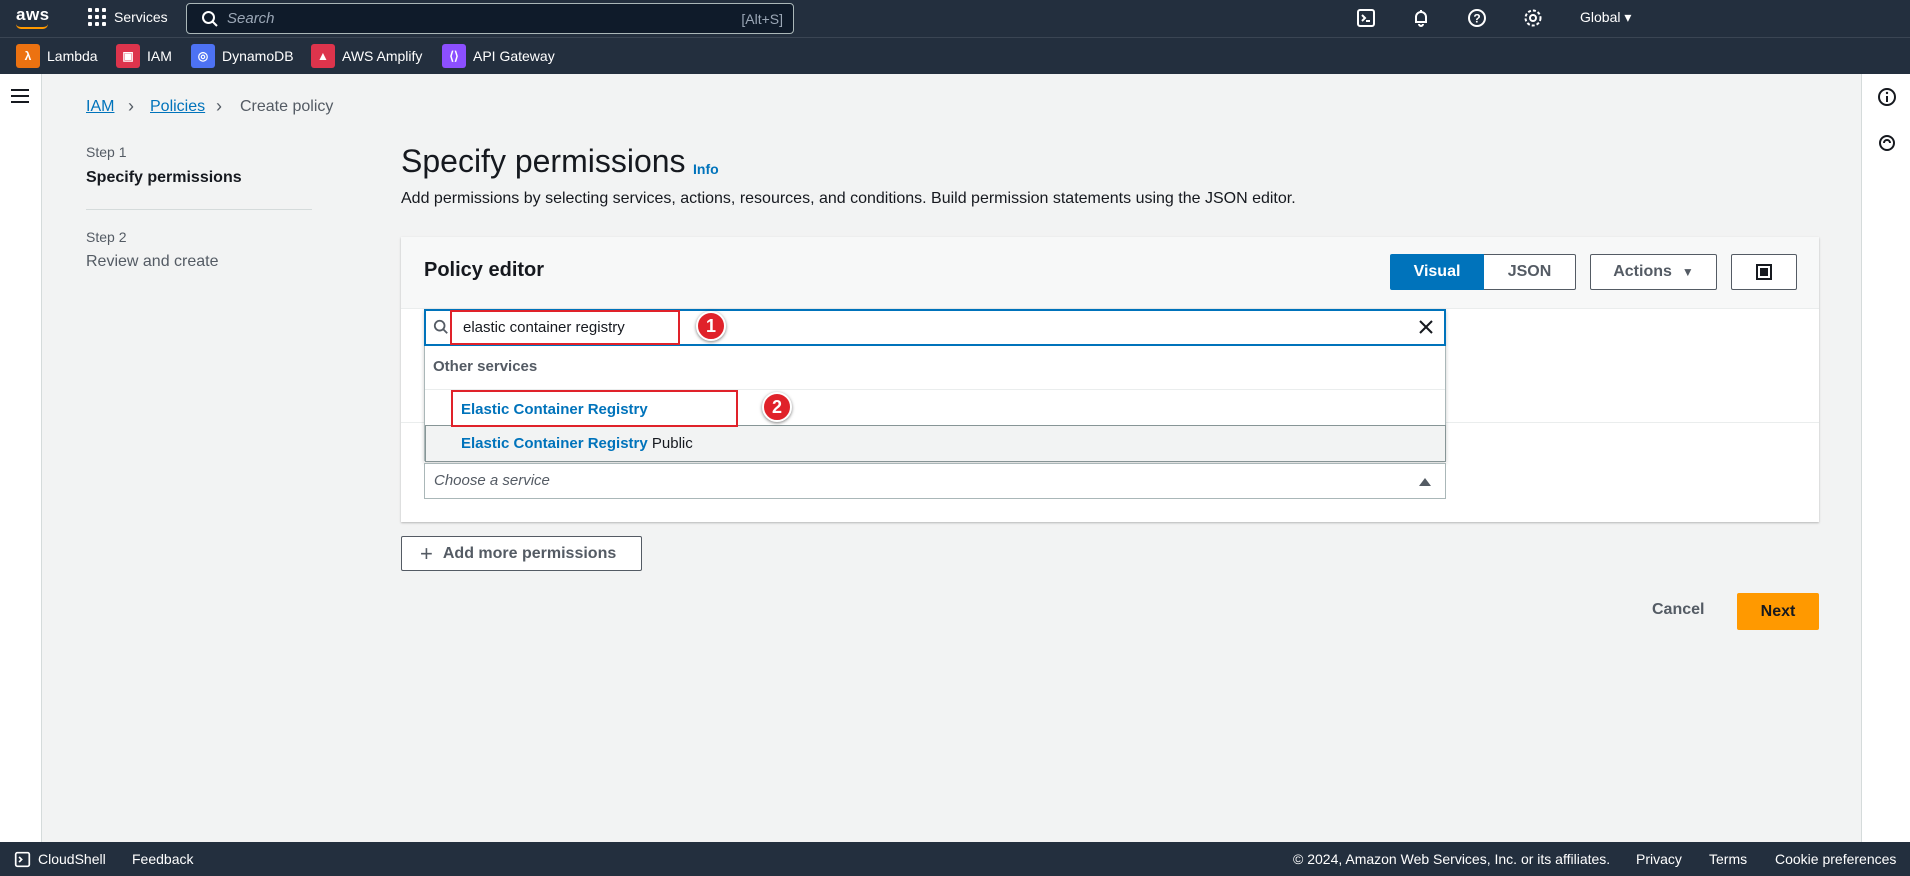 This screenshot has height=876, width=1910. I want to click on fullscreen-icon, so click(1764, 272).